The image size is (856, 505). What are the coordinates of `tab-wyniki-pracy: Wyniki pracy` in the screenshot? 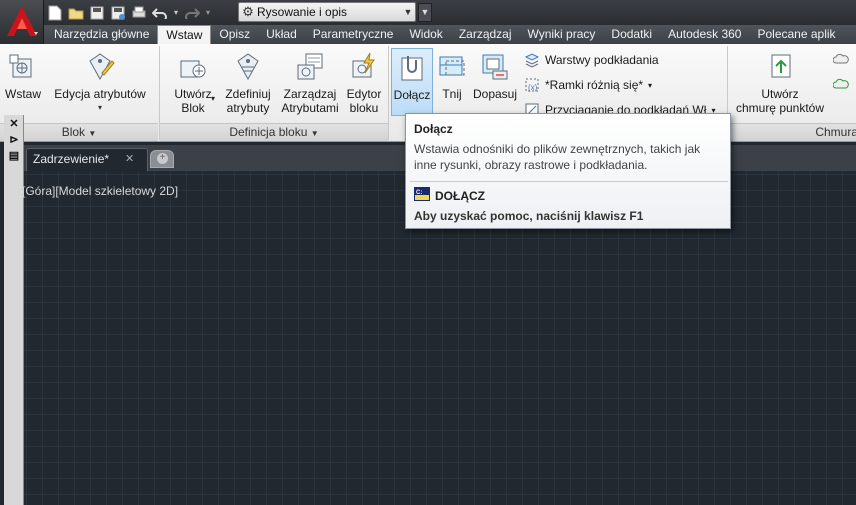 It's located at (562, 34).